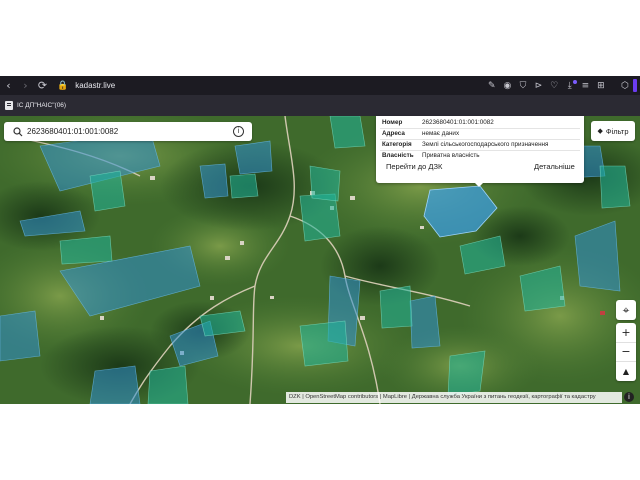  I want to click on popup-value: Приватна власність, so click(451, 155).